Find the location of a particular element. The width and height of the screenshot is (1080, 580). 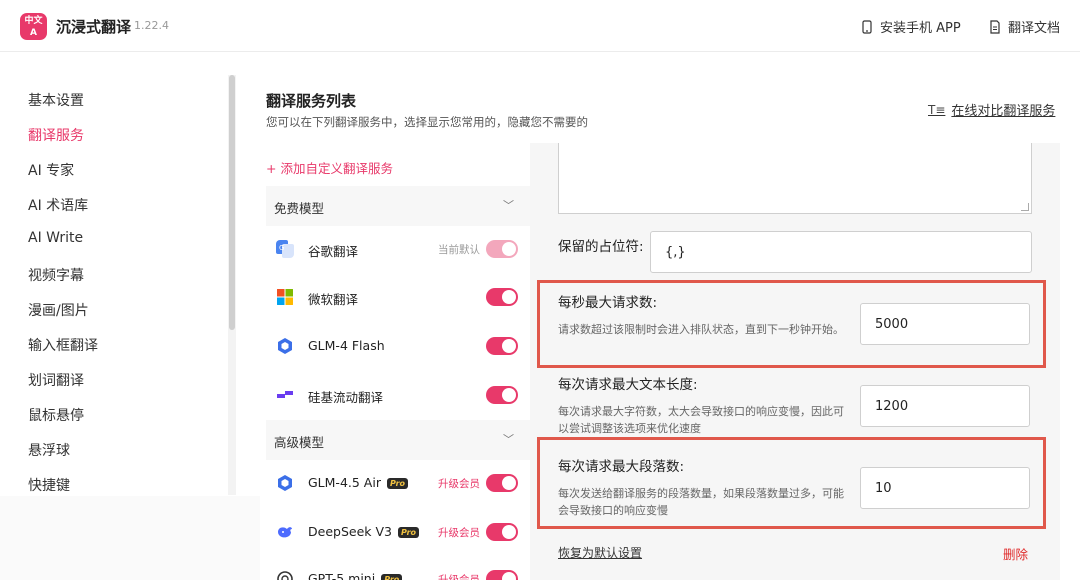

openai-icon is located at coordinates (285, 575).